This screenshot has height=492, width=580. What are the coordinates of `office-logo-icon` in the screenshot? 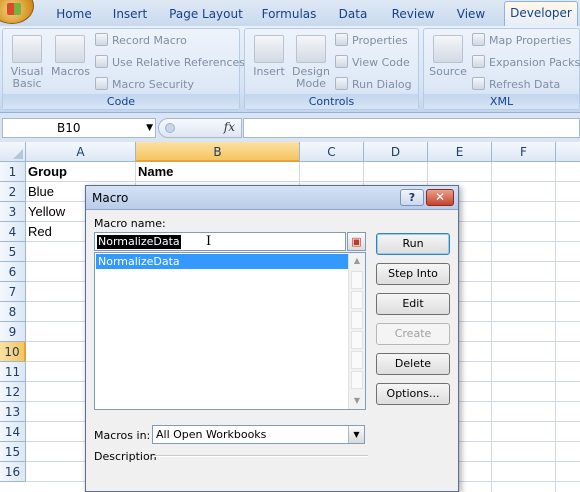 It's located at (14, 9).